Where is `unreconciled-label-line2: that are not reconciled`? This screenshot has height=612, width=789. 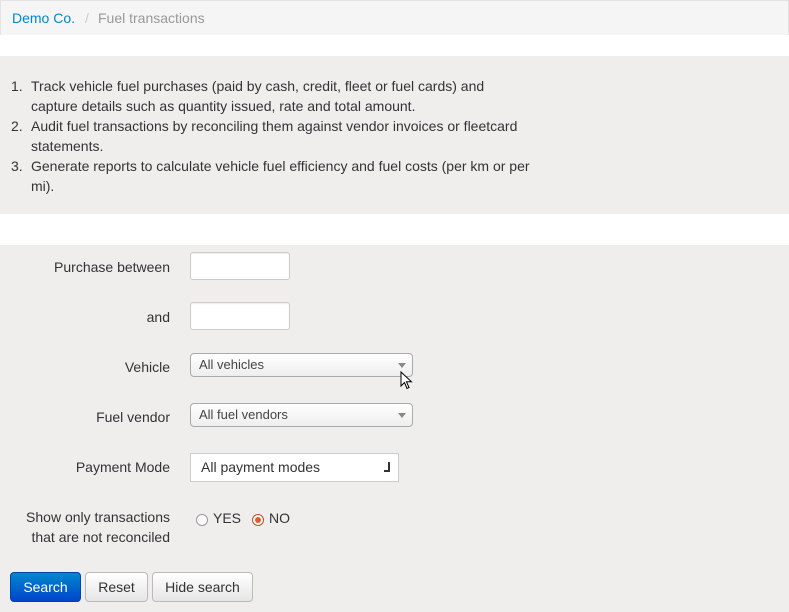
unreconciled-label-line2: that are not reconciled is located at coordinates (100, 537).